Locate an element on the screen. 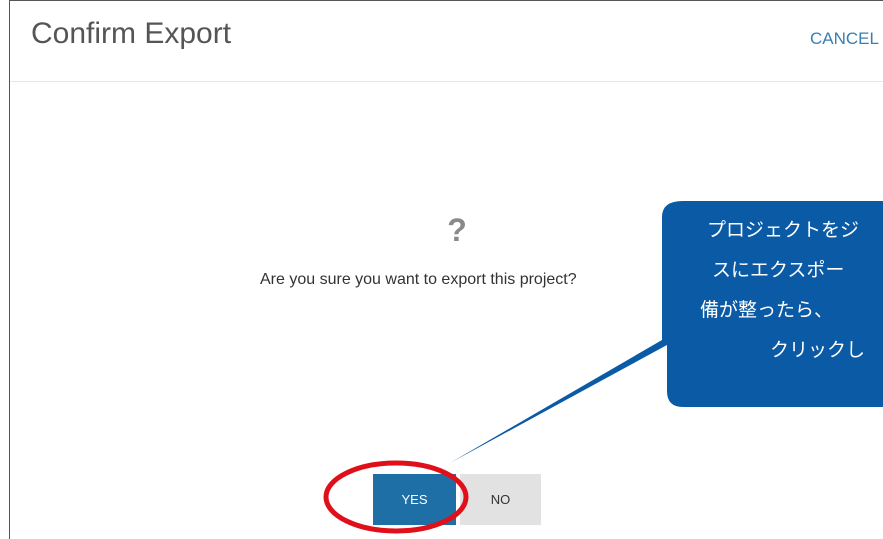 The image size is (883, 539). callout-text: プロジェクトをジ スにエクスポー 備が整ったら、 クリックし is located at coordinates (776, 290).